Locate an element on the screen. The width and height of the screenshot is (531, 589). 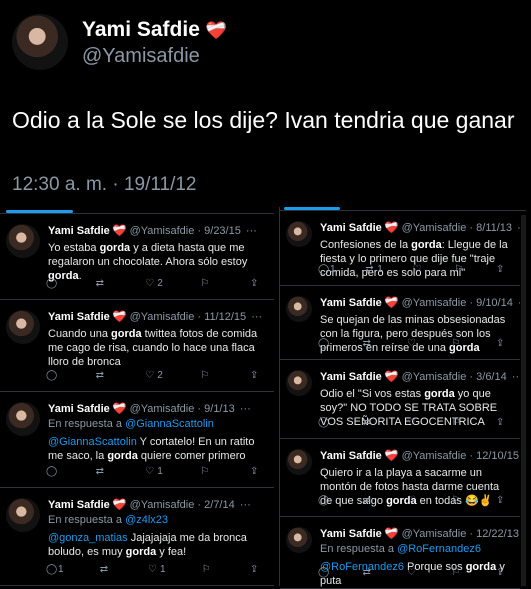
tweet-date: · 11/12/15 is located at coordinates (221, 317).